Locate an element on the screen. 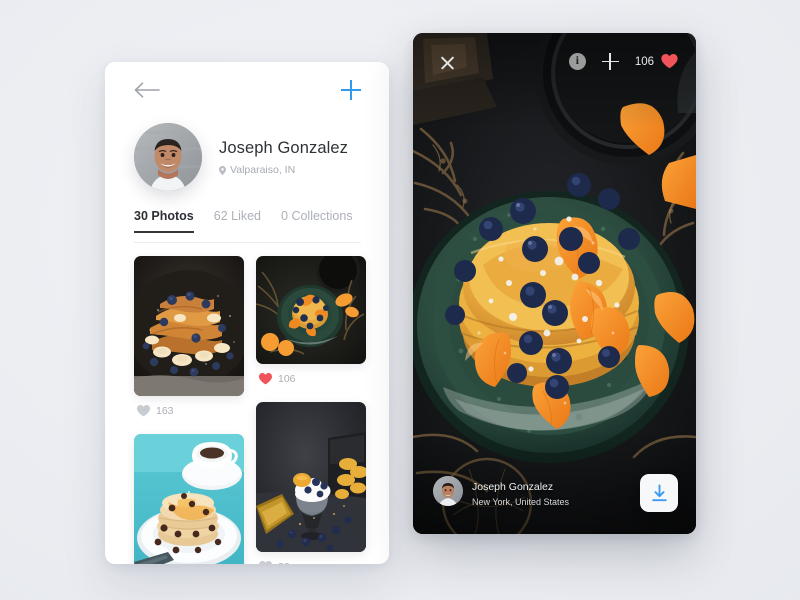 The height and width of the screenshot is (600, 800). profile-identity: Joseph Gonzalez Valparaiso, IN is located at coordinates (247, 164).